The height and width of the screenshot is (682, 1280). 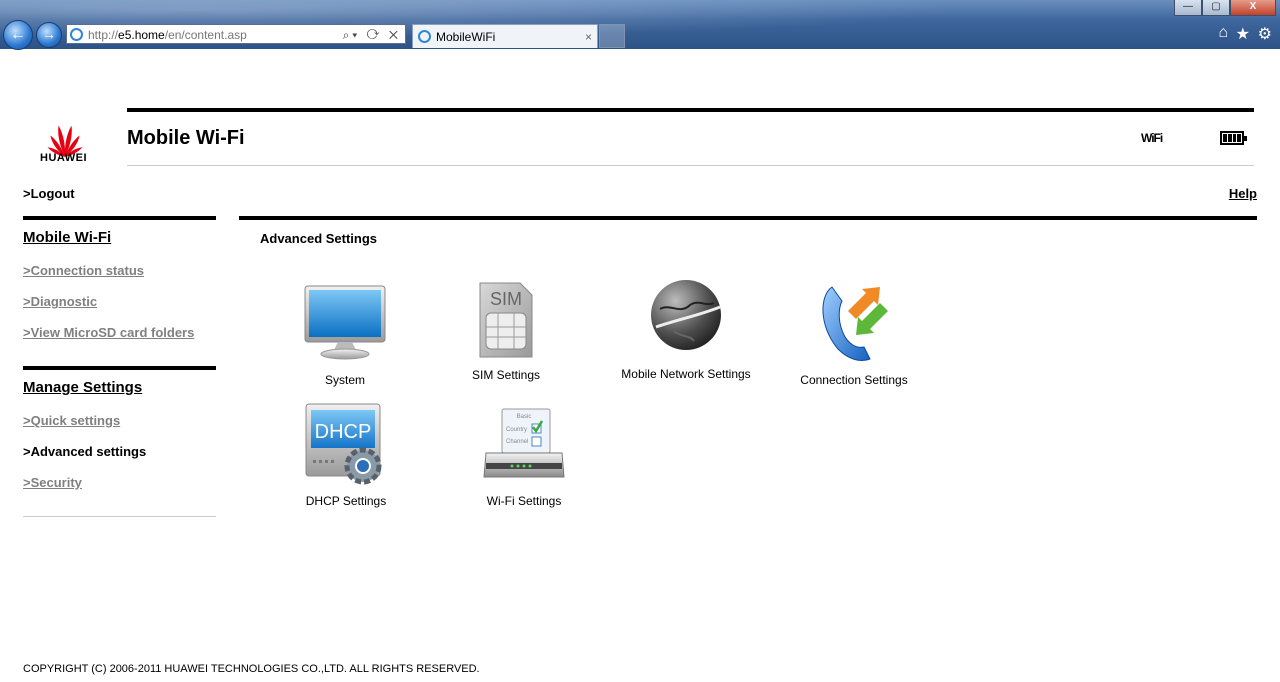 I want to click on close-window-button: X, so click(x=1253, y=8).